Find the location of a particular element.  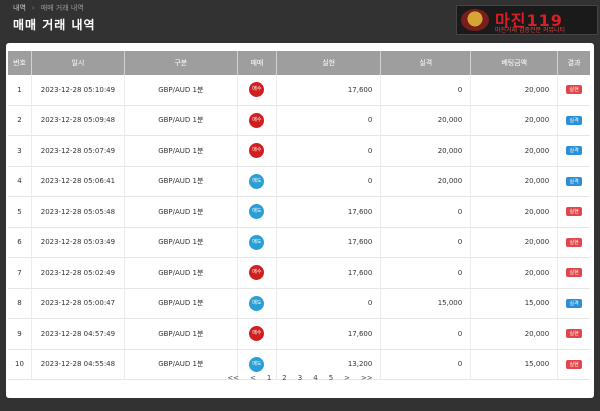

header-col-date: 일시 is located at coordinates (78, 63).